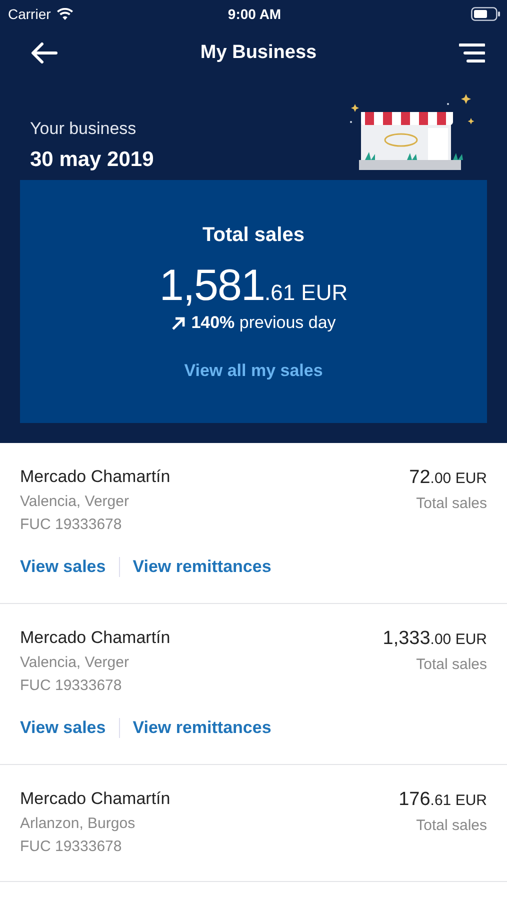 This screenshot has width=507, height=900. Describe the element at coordinates (253, 286) in the screenshot. I see `amount: 1,581.61 EUR` at that location.